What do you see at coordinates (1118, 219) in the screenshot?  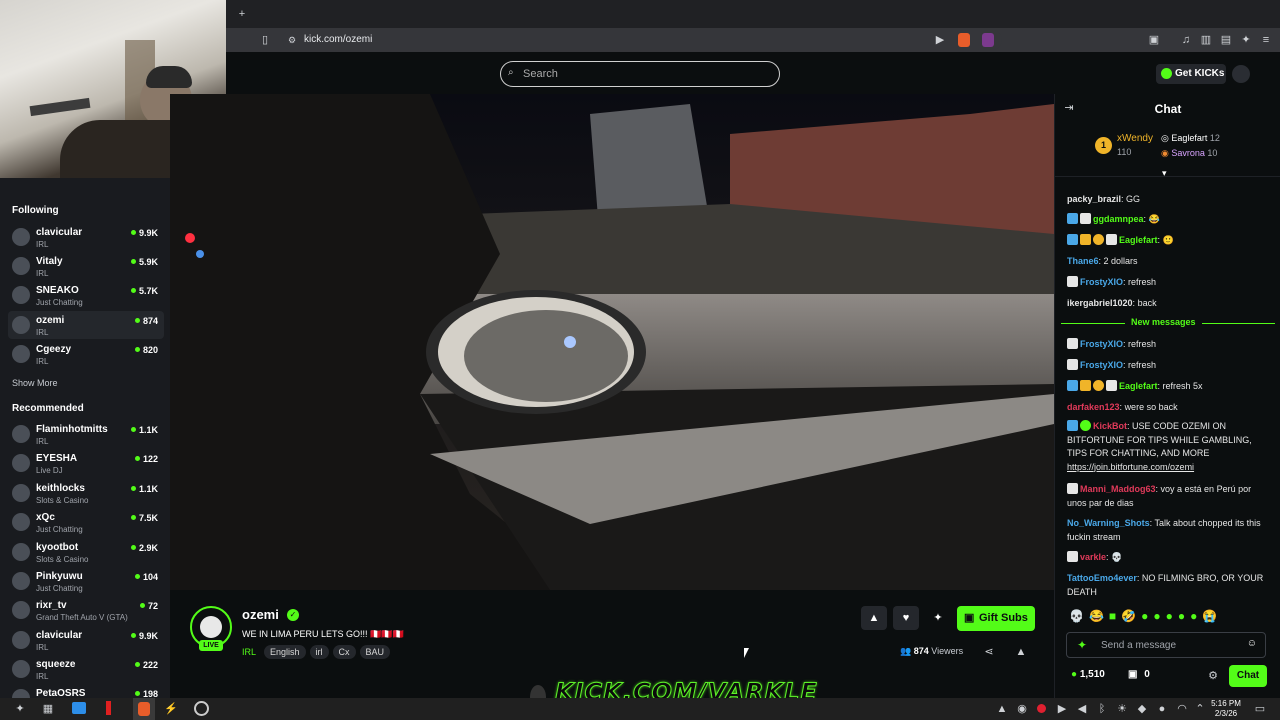 I see `chat-username: ggdamnpea` at bounding box center [1118, 219].